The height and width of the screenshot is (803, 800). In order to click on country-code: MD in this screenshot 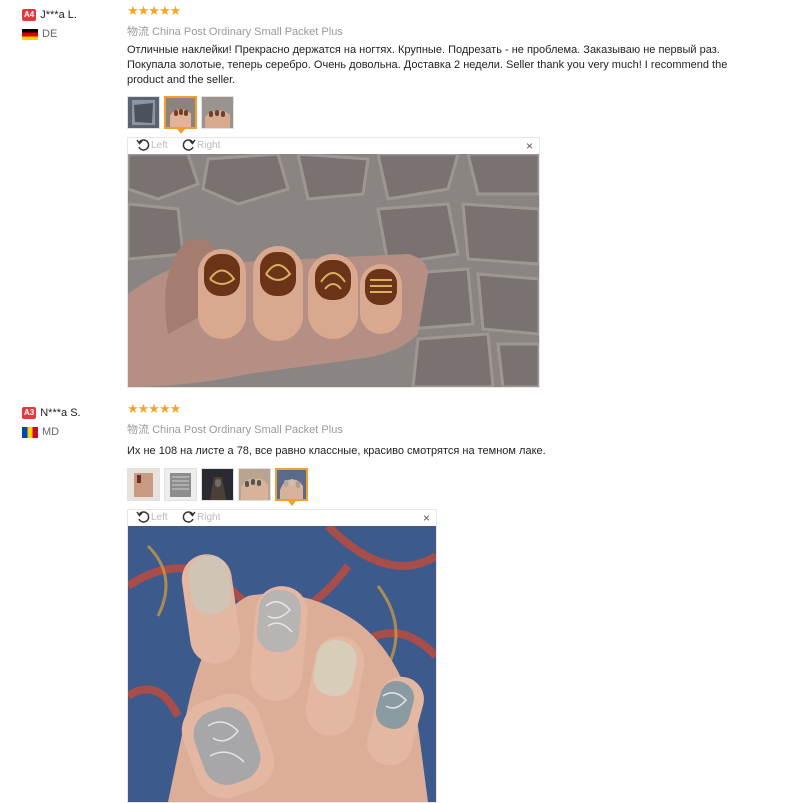, I will do `click(51, 432)`.